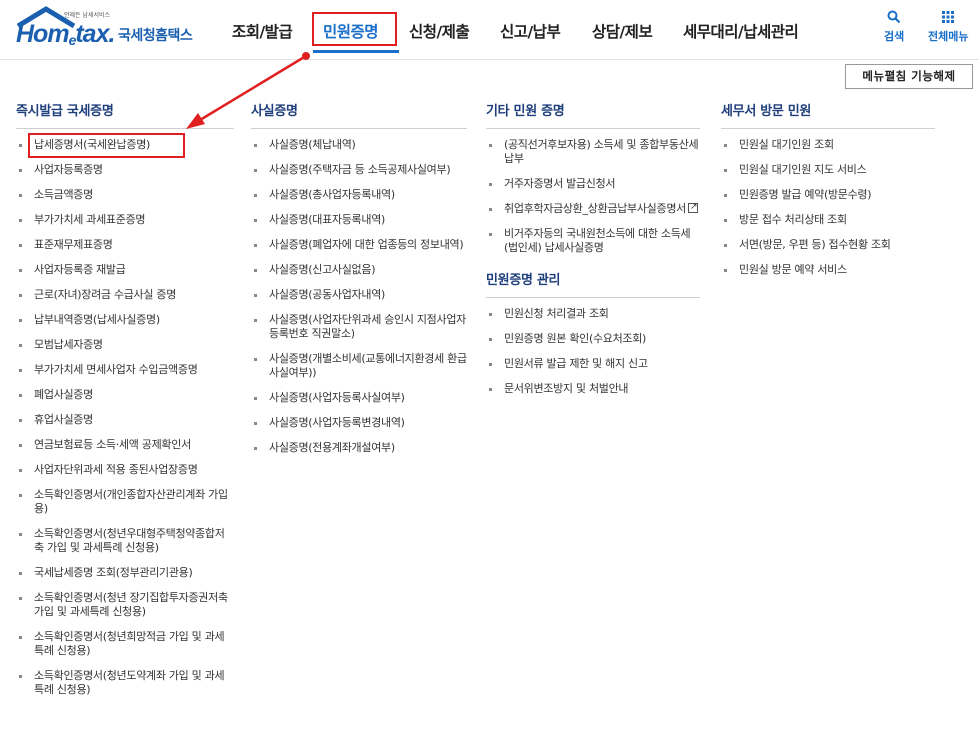  I want to click on logo-word-a: Hom, so click(43, 34).